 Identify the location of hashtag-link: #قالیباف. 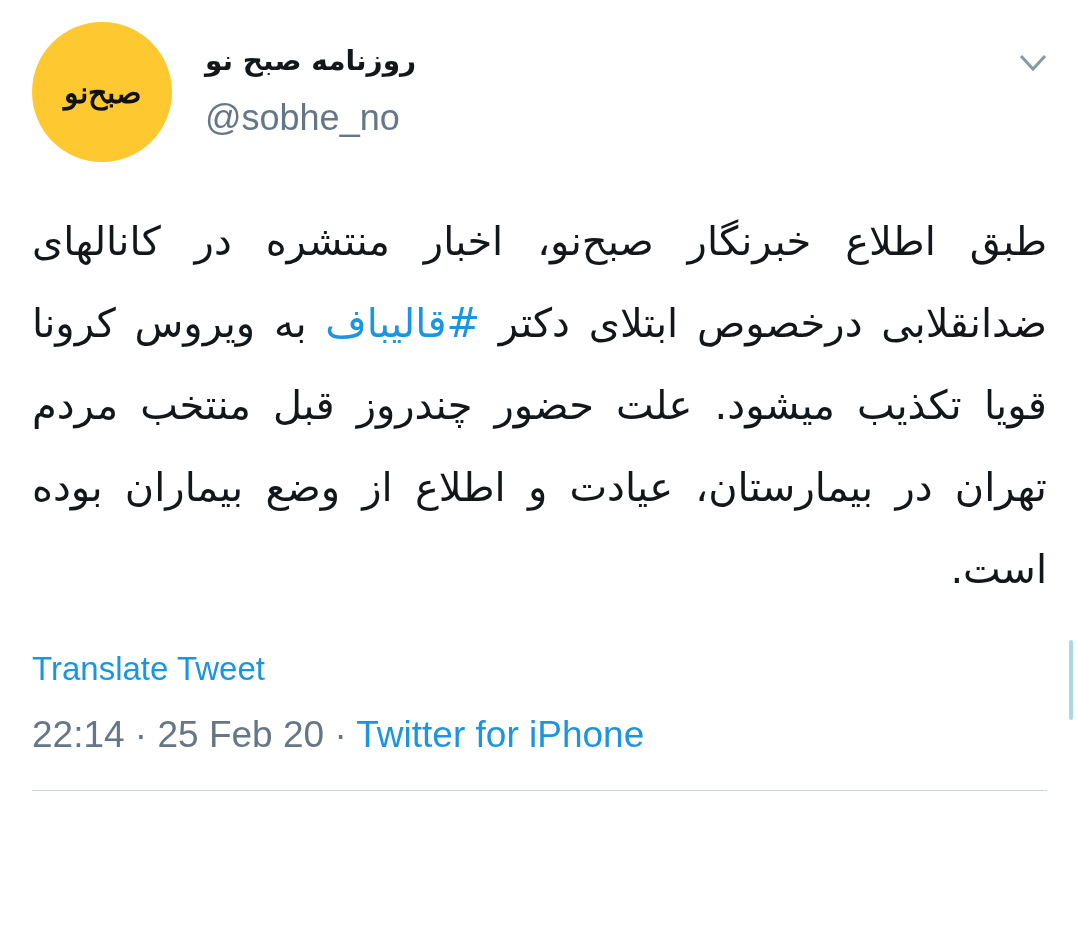
(403, 323).